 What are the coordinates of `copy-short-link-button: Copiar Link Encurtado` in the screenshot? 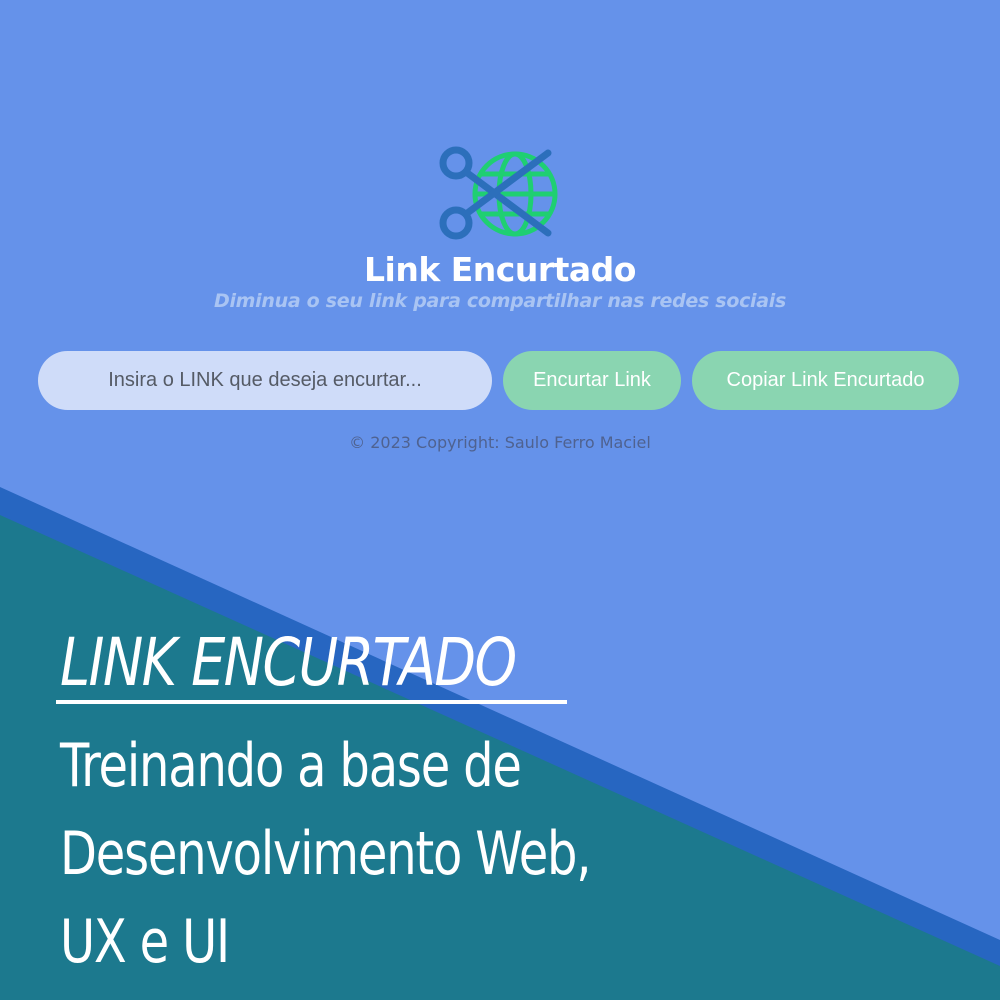 It's located at (825, 380).